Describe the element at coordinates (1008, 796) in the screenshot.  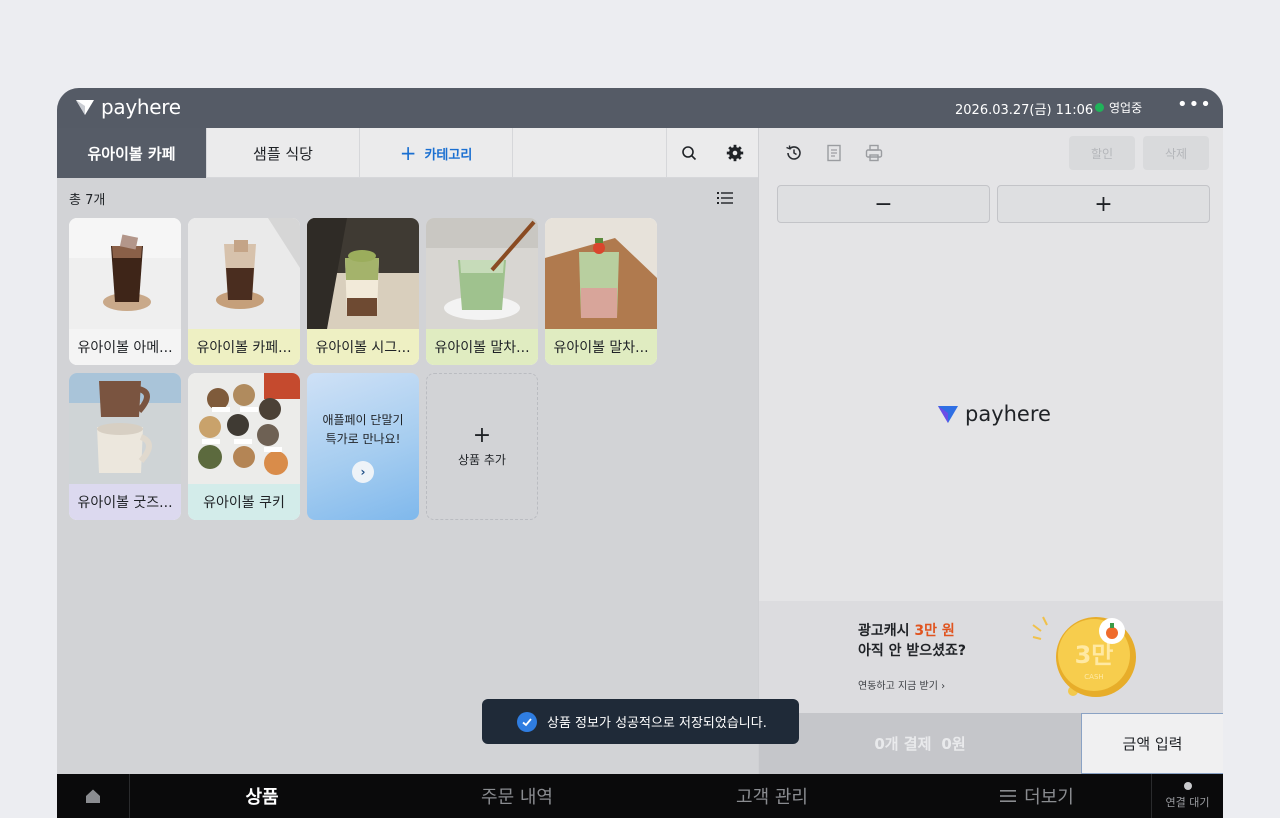
I see `hamburger-icon` at that location.